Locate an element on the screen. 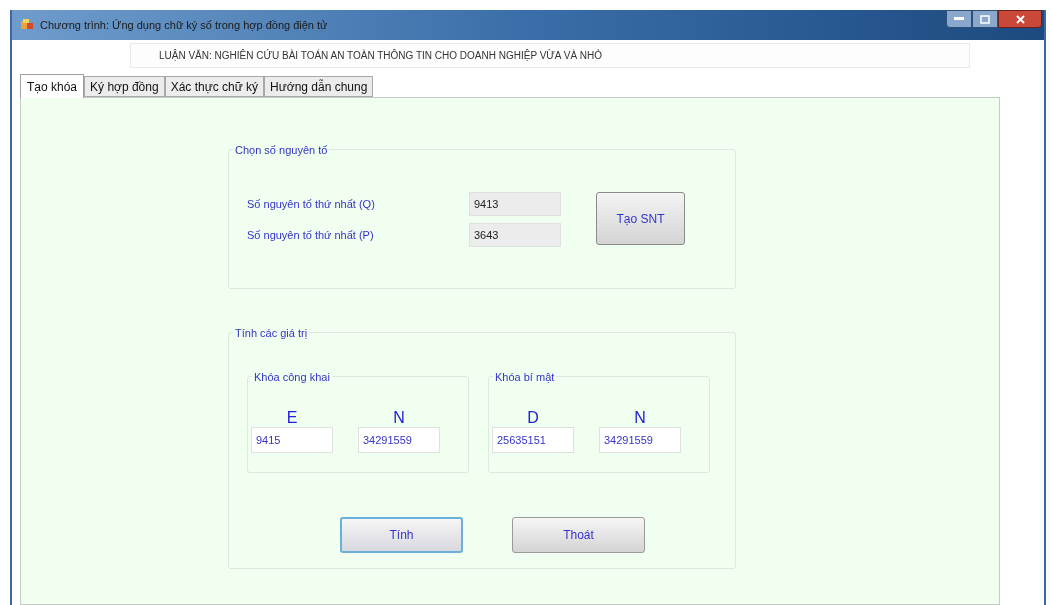 This screenshot has height=605, width=1052. tab: Tạo khóa is located at coordinates (52, 86).